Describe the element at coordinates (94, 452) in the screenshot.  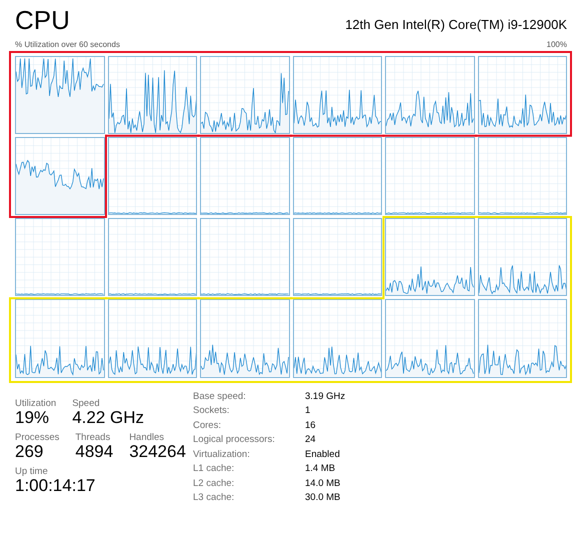
I see `stat-value: 4894` at that location.